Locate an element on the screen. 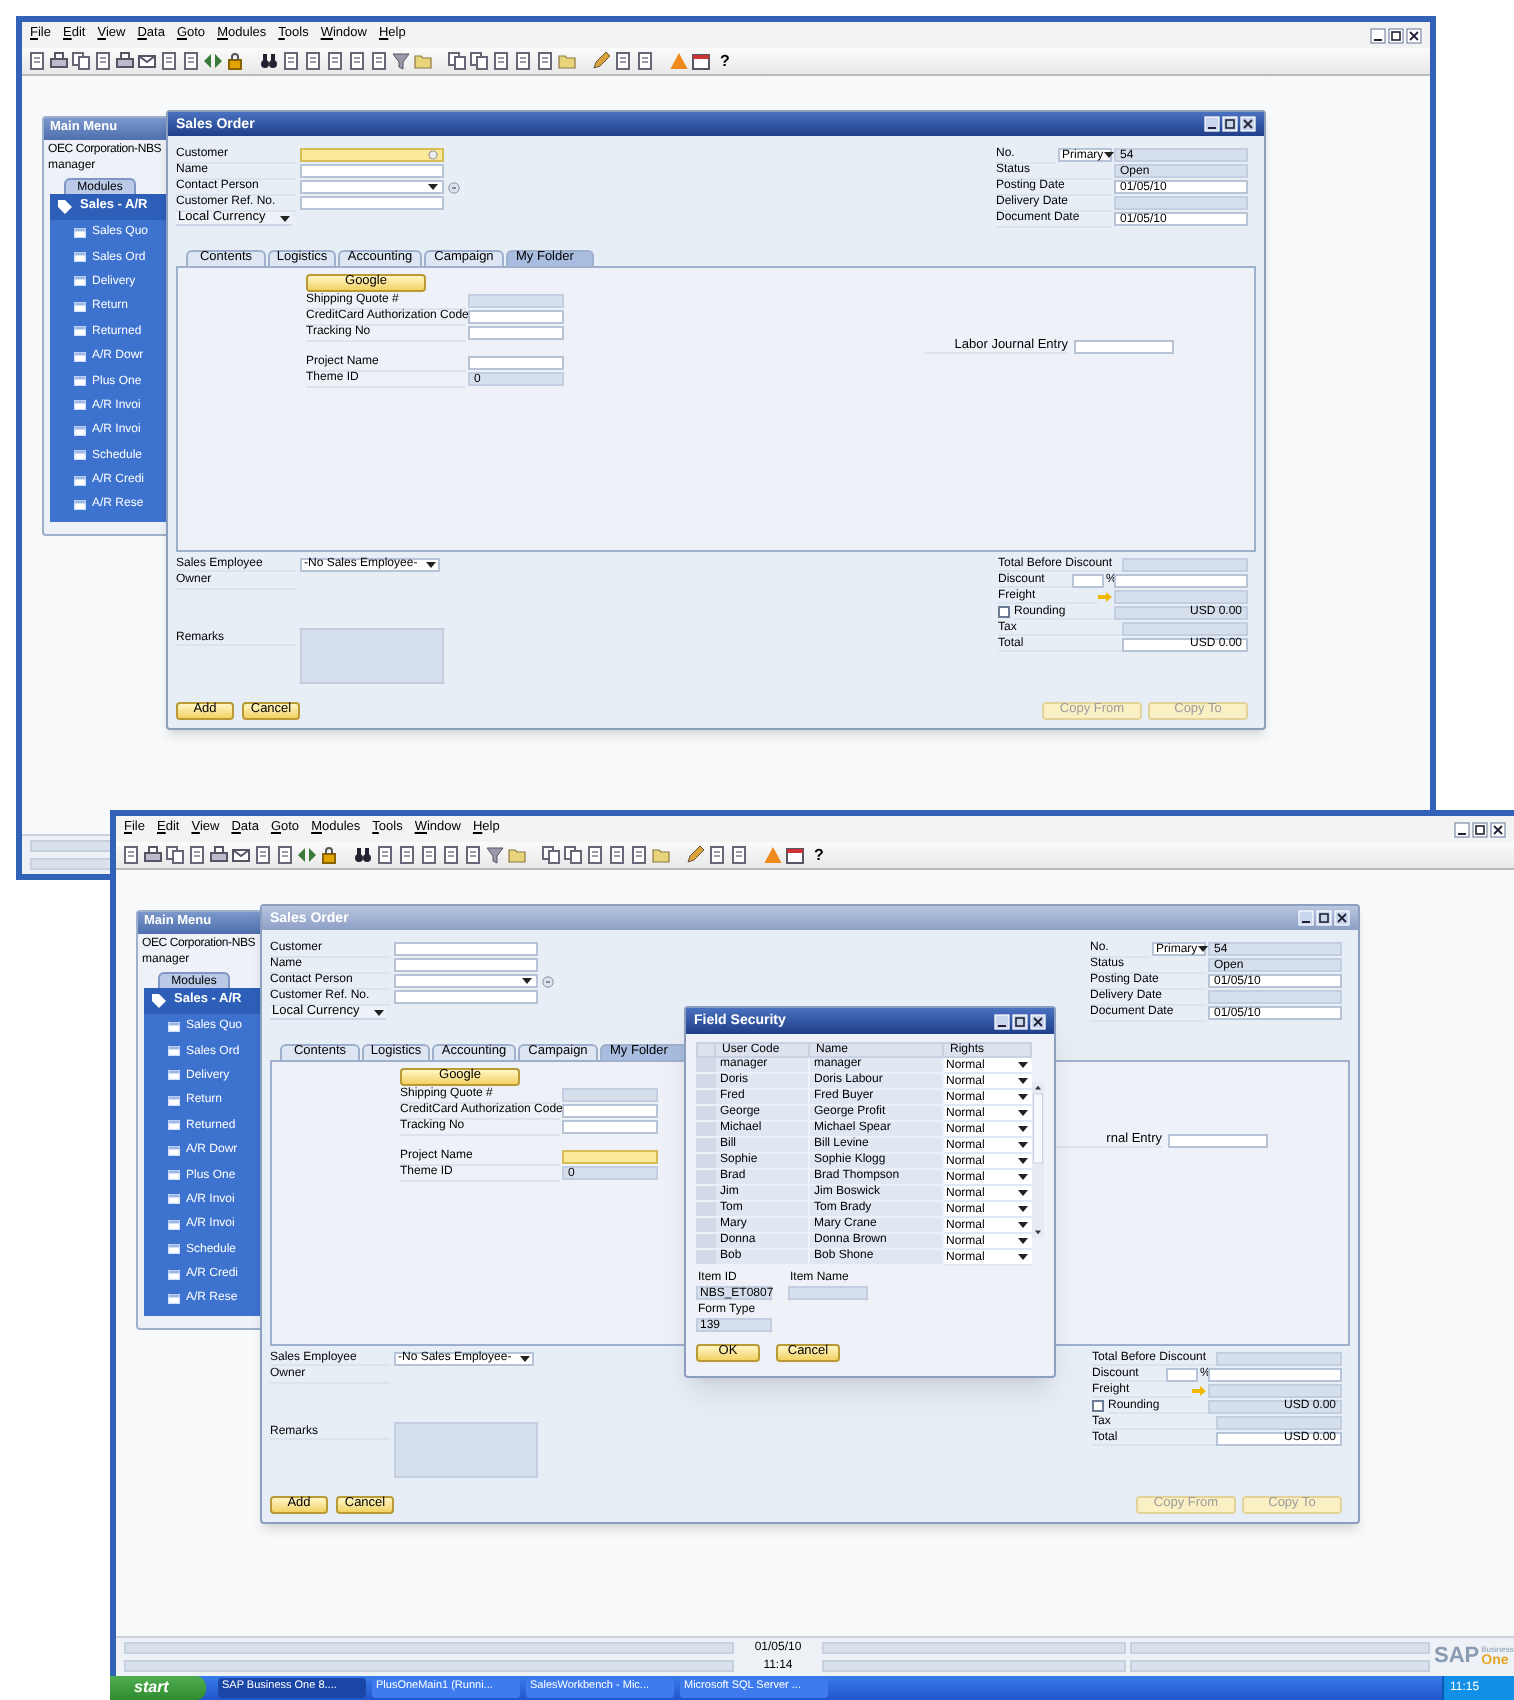 The height and width of the screenshot is (1700, 1514). lock-icon is located at coordinates (329, 855).